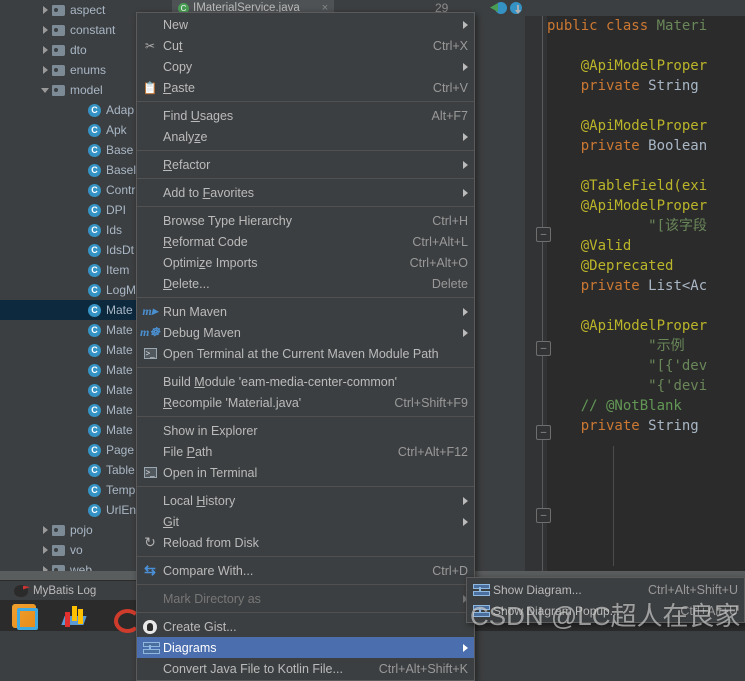 Image resolution: width=745 pixels, height=681 pixels. Describe the element at coordinates (72, 30) in the screenshot. I see `tree-node-constant: constant` at that location.